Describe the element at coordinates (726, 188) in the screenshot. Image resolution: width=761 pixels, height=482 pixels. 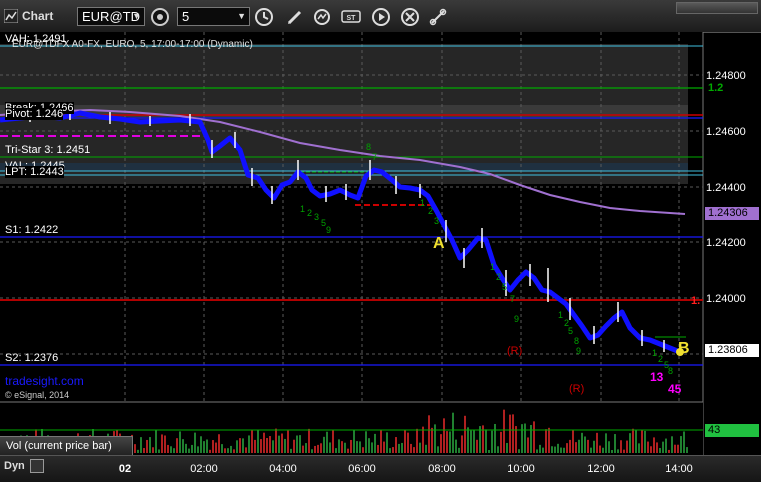
I see `price-tick: 1.24400` at that location.